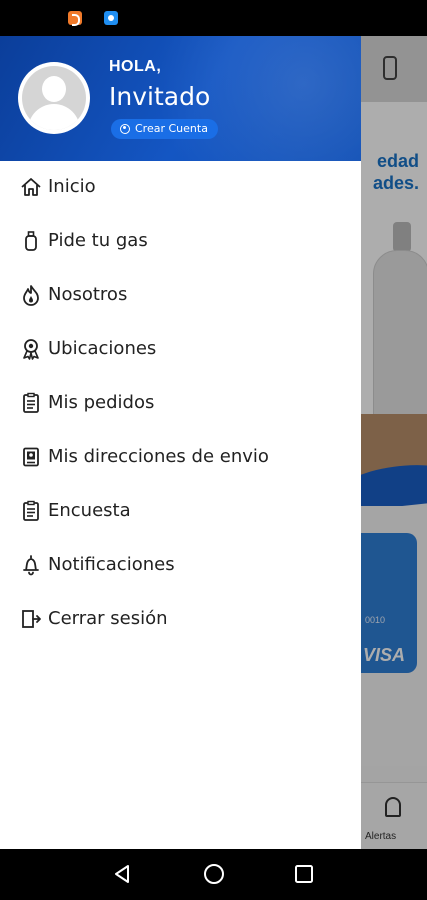 This screenshot has height=900, width=427. What do you see at coordinates (158, 456) in the screenshot?
I see `menu-item-label: Mis direcciones de envio` at bounding box center [158, 456].